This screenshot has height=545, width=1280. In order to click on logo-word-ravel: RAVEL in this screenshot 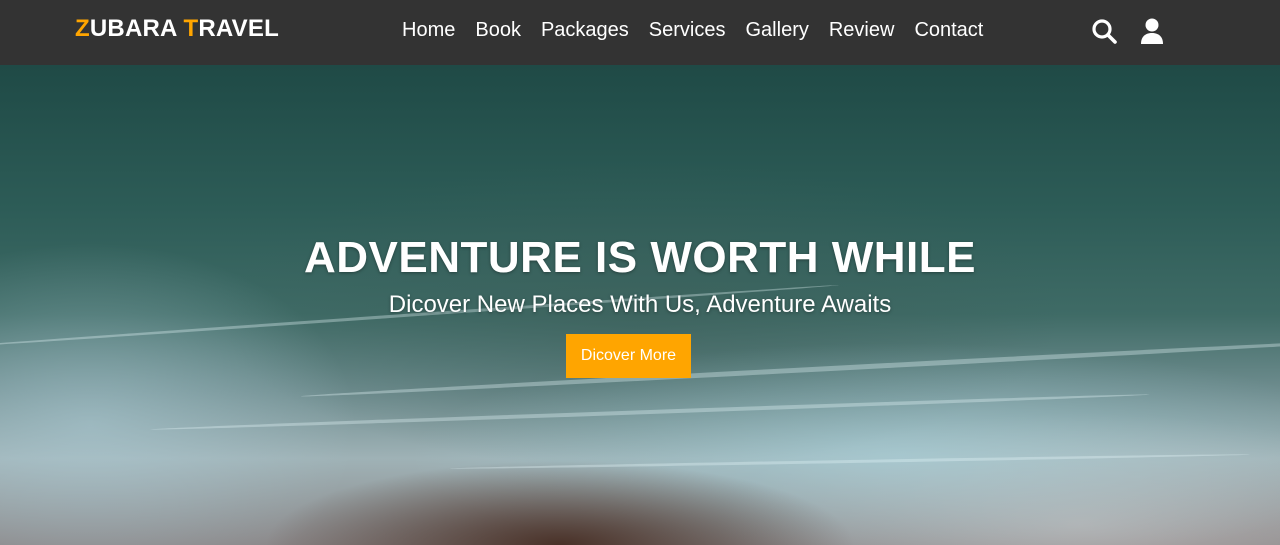, I will do `click(238, 28)`.